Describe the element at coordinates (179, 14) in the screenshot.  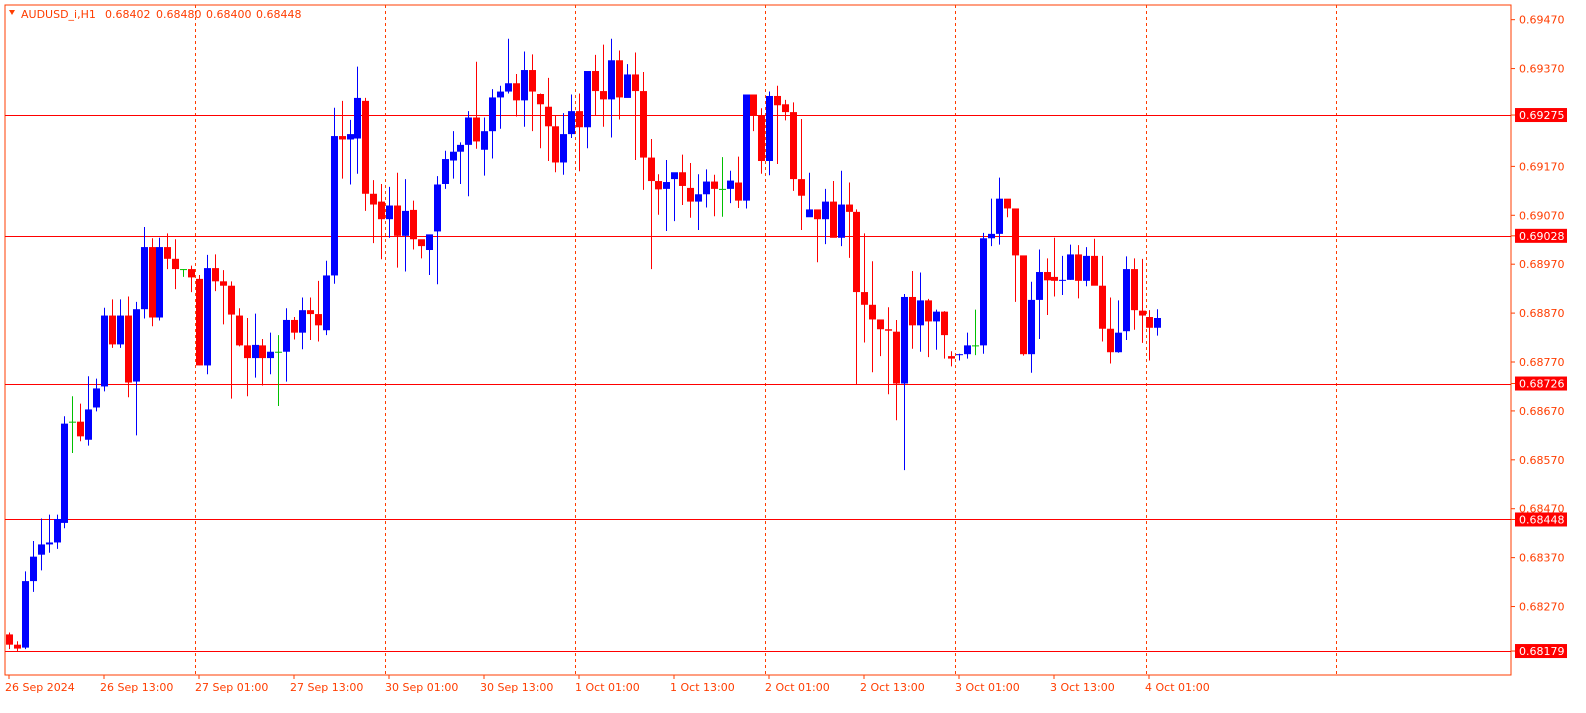
I see `quote-high: 0.68480` at that location.